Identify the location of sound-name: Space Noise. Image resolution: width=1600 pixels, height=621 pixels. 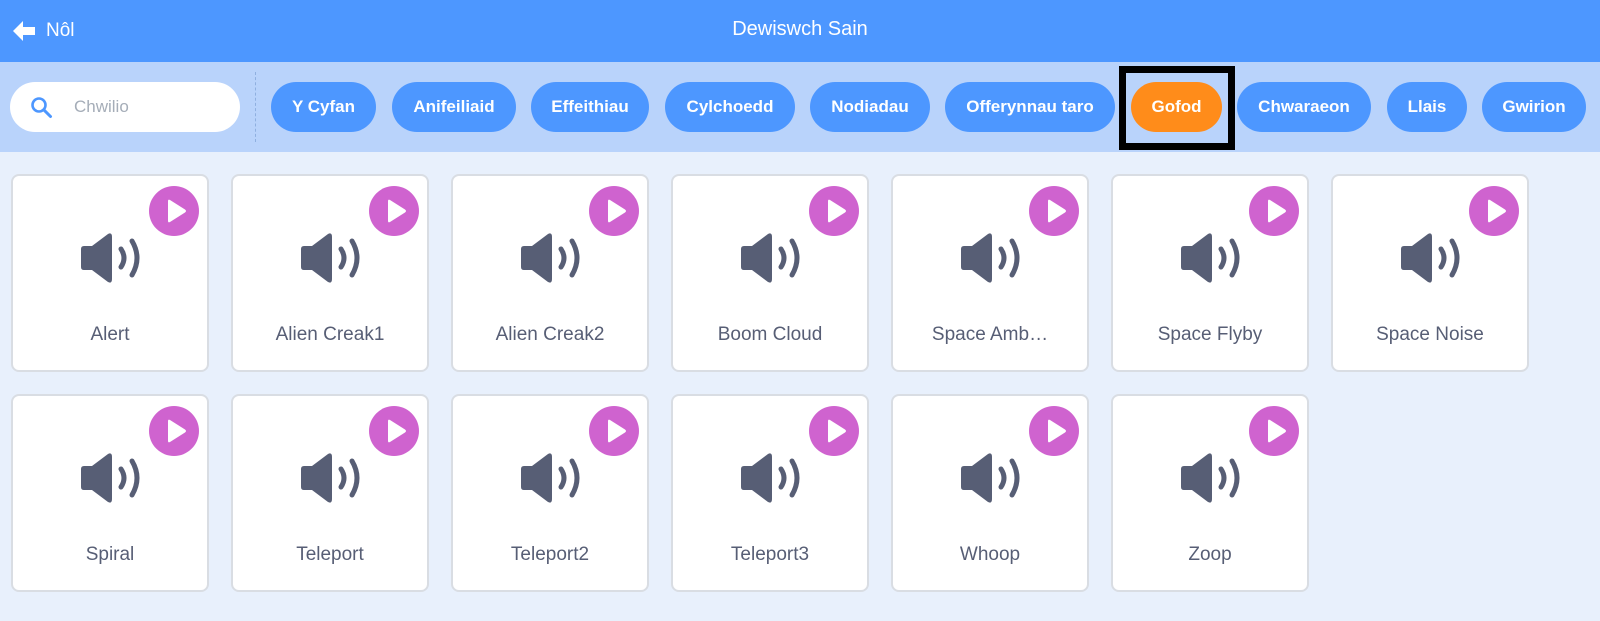
(1430, 334).